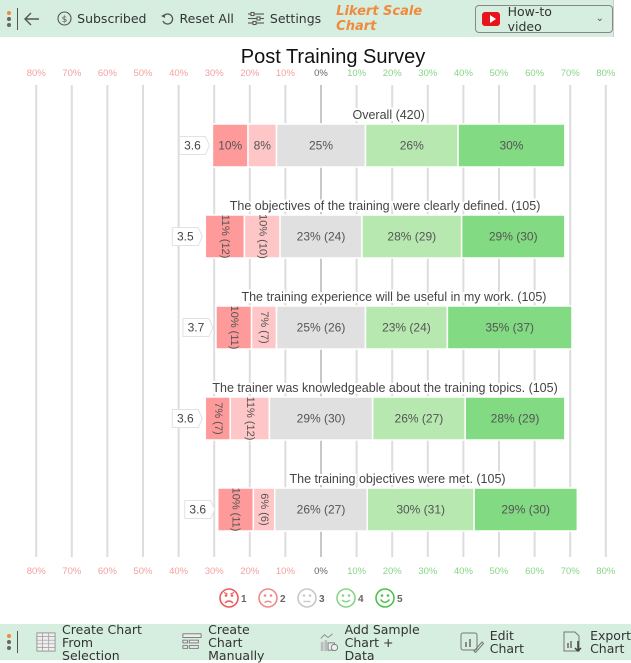 This screenshot has height=663, width=631. What do you see at coordinates (329, 642) in the screenshot?
I see `sample-chart-data-icon` at bounding box center [329, 642].